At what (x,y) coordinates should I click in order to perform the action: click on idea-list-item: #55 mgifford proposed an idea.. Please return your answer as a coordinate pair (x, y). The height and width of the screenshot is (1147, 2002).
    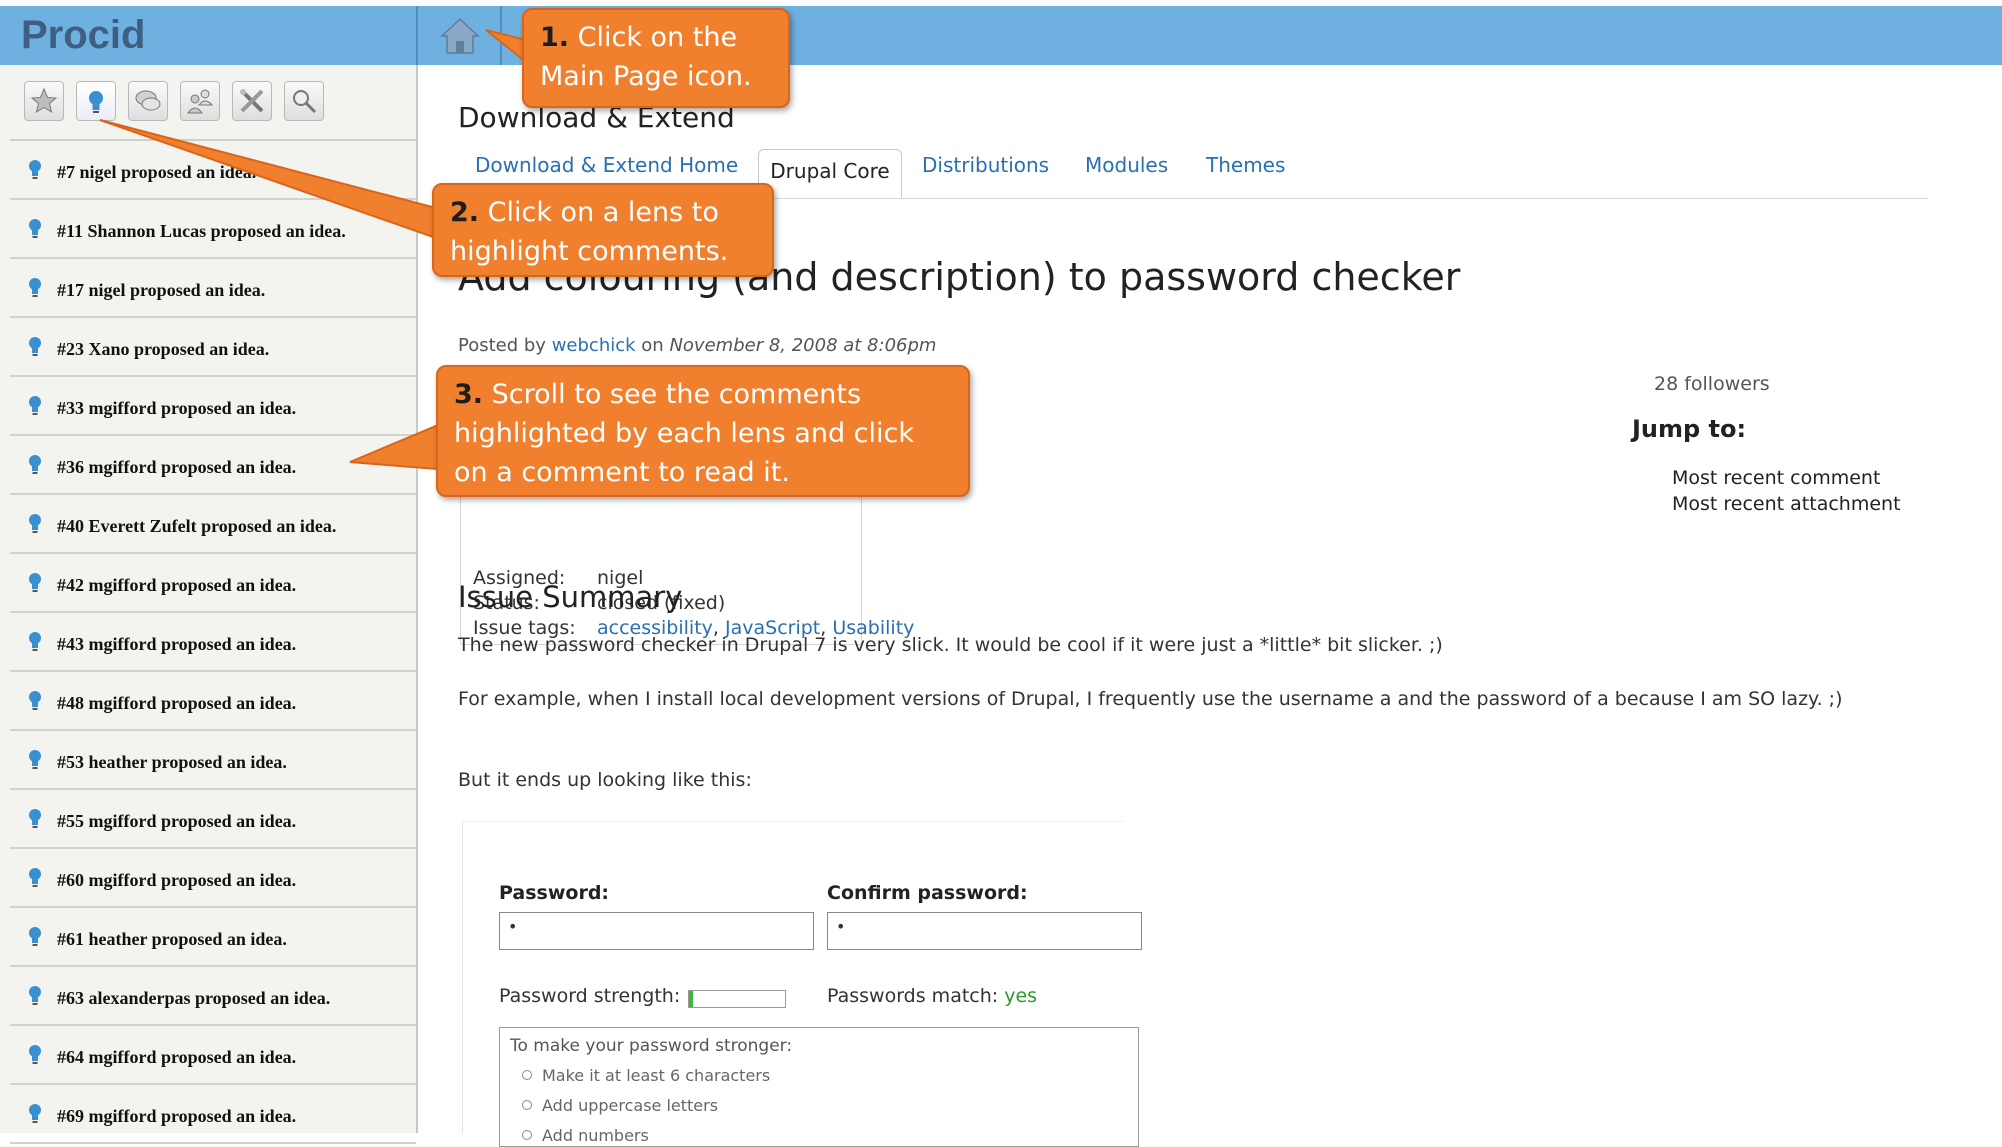
    Looking at the image, I should click on (213, 819).